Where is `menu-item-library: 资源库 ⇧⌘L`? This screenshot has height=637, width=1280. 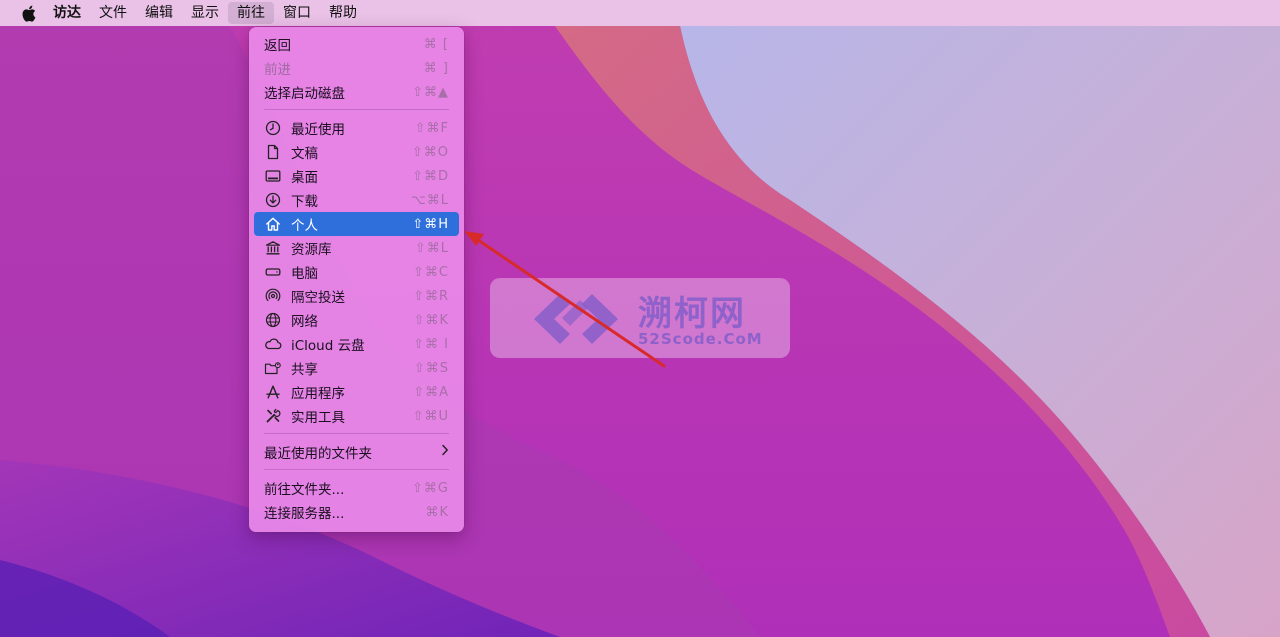 menu-item-library: 资源库 ⇧⌘L is located at coordinates (356, 248).